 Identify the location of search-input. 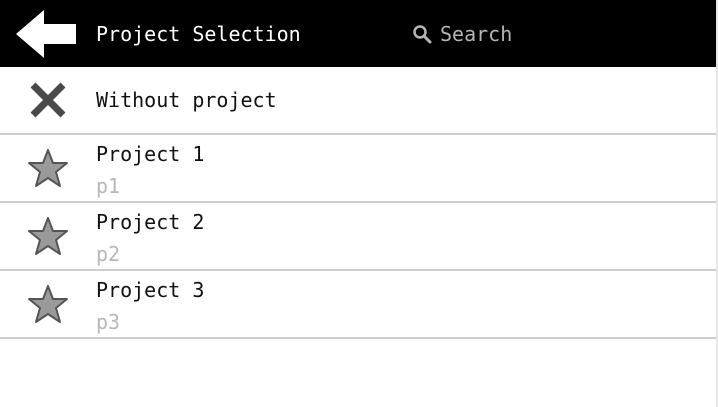
(503, 34).